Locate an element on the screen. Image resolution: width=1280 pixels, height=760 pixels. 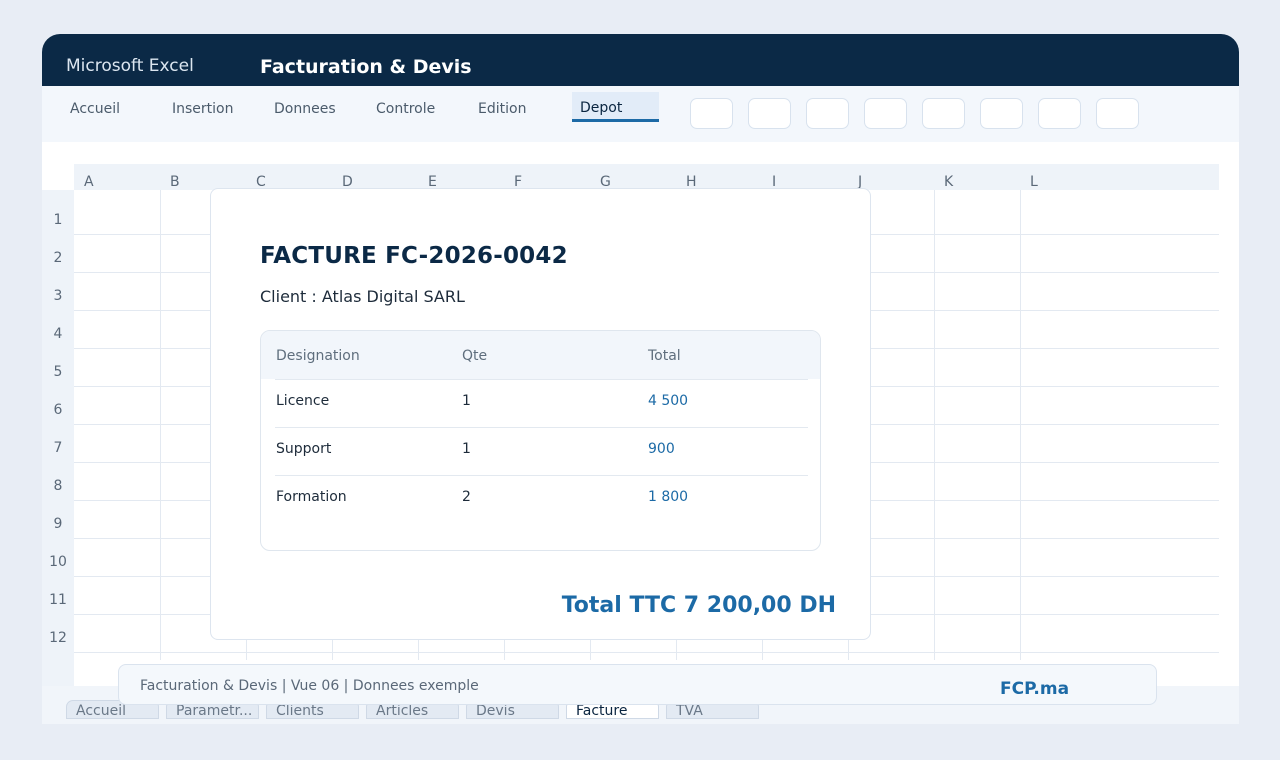
invoice-total: Total TTC 7 200,00 DH is located at coordinates (698, 605).